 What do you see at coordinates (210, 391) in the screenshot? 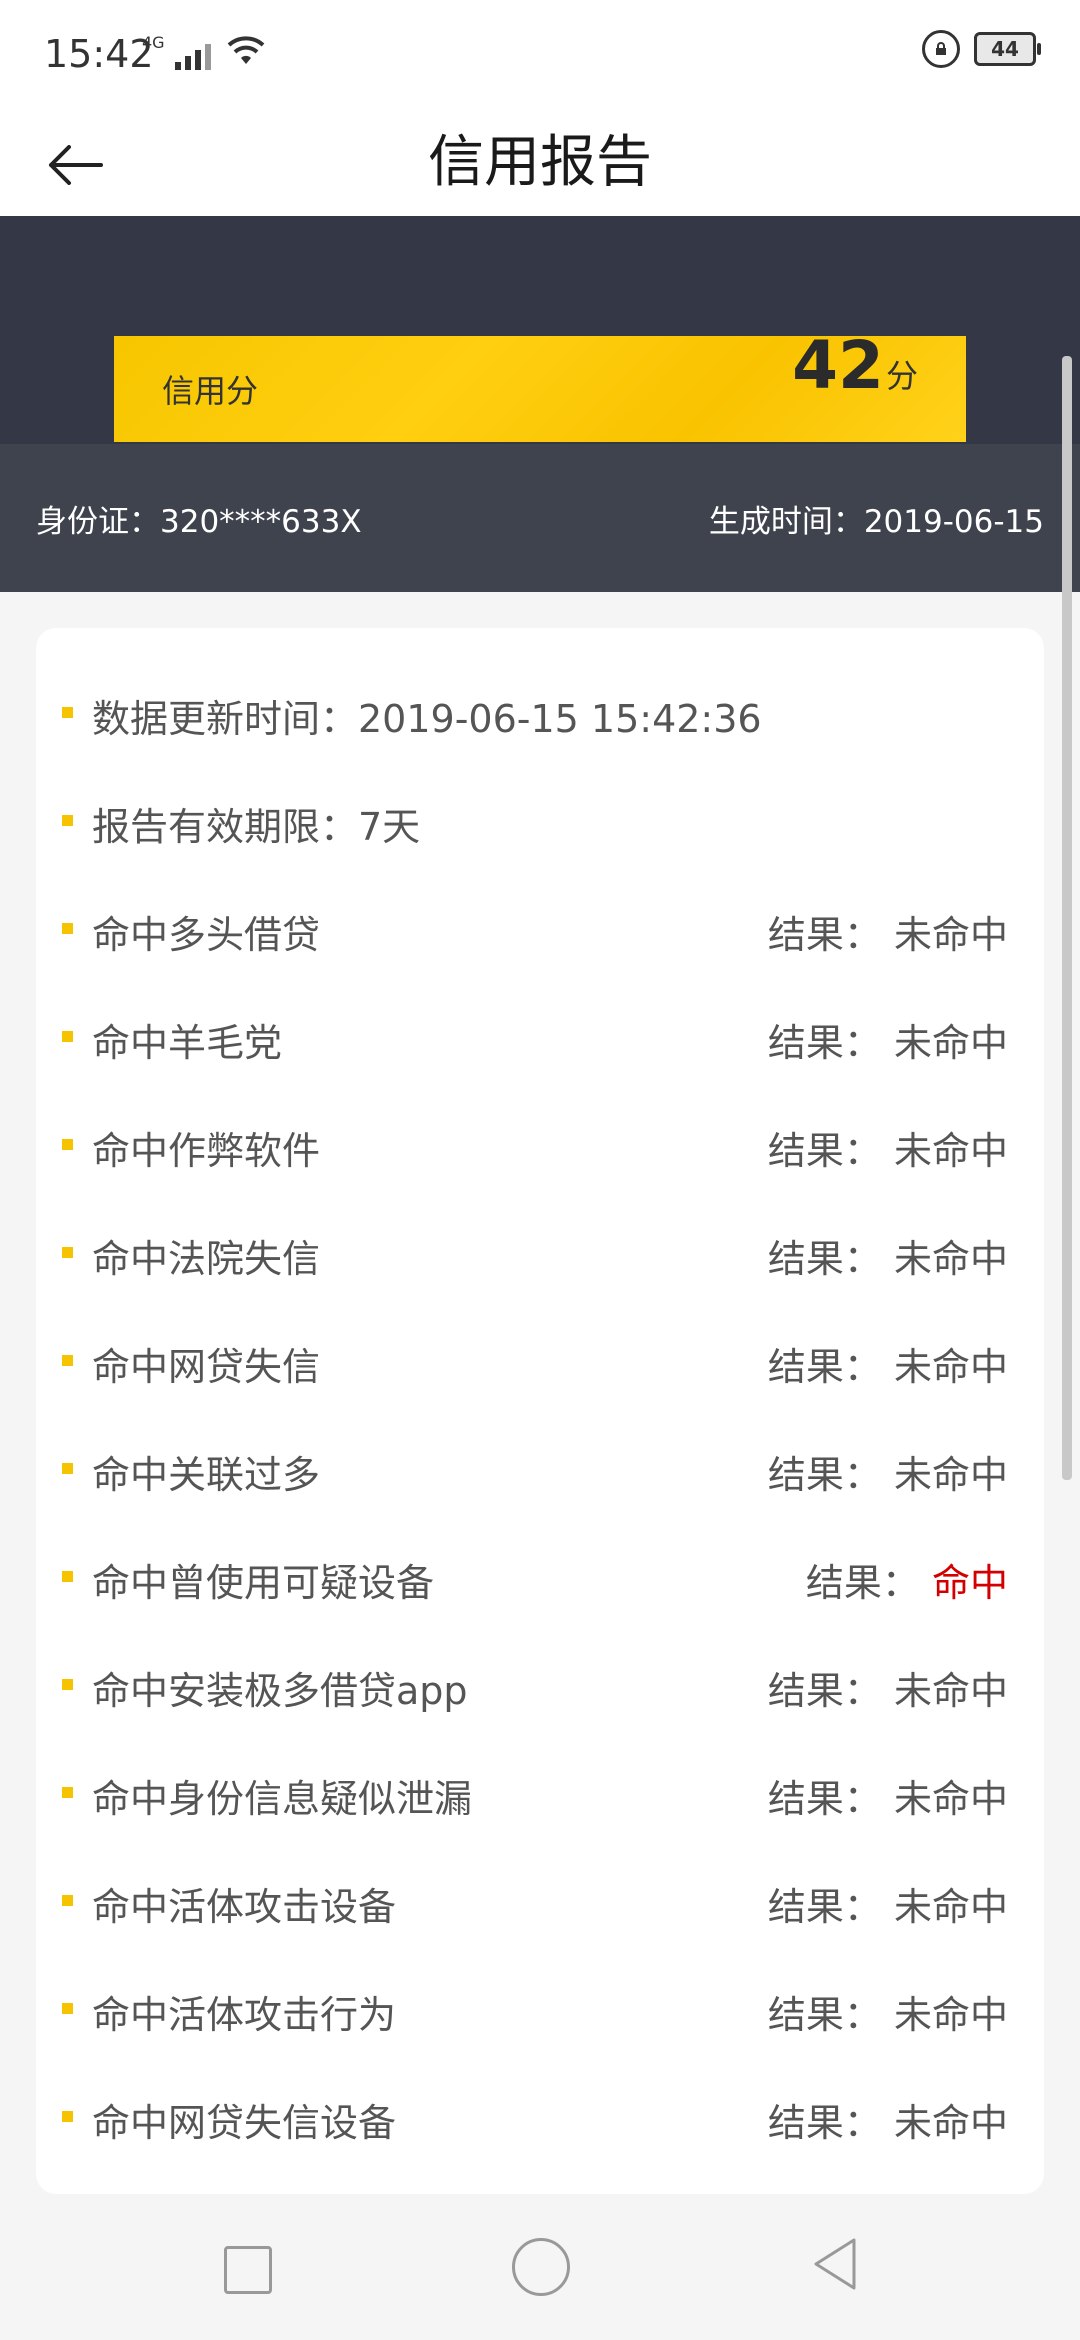
I see `credit-score-label: 信用分` at bounding box center [210, 391].